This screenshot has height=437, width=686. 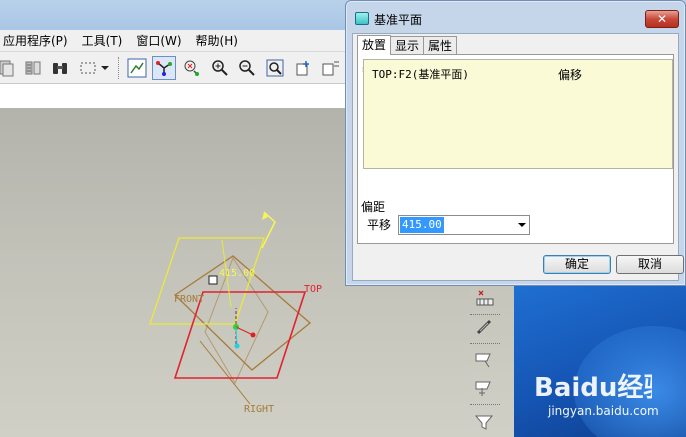 I want to click on zoom-out-icon, so click(x=247, y=68).